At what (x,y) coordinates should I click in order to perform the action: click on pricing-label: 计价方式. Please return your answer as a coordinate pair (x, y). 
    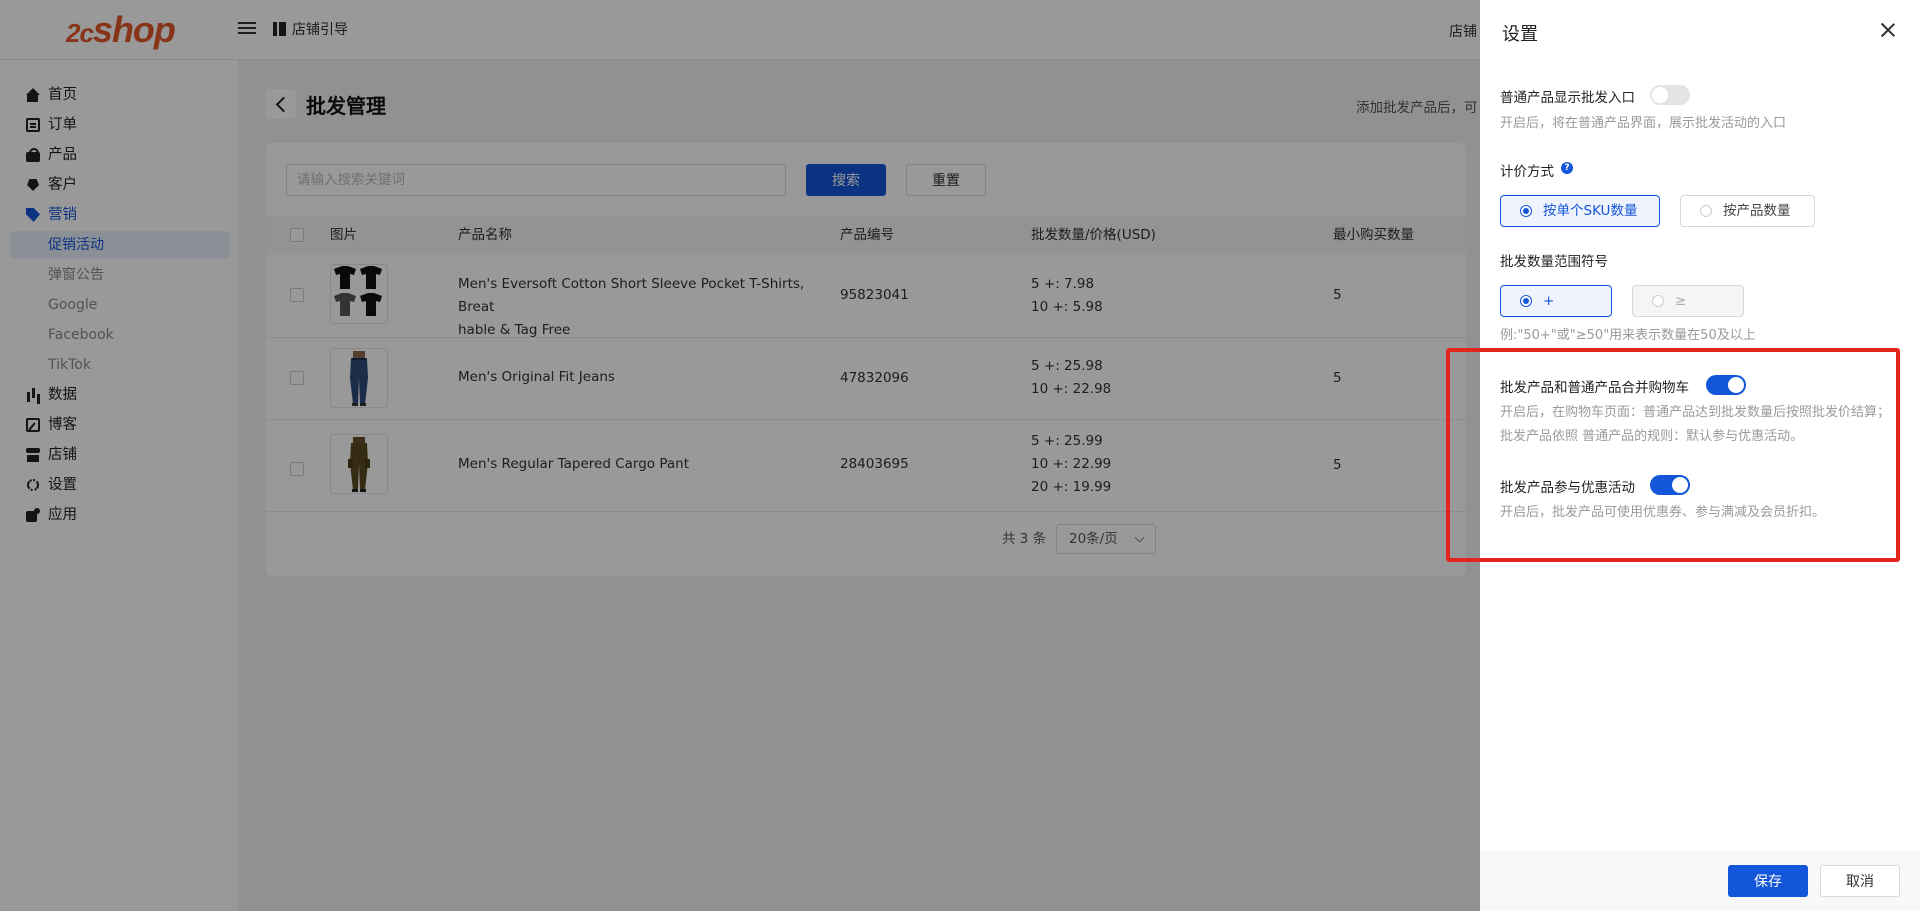
    Looking at the image, I should click on (1527, 172).